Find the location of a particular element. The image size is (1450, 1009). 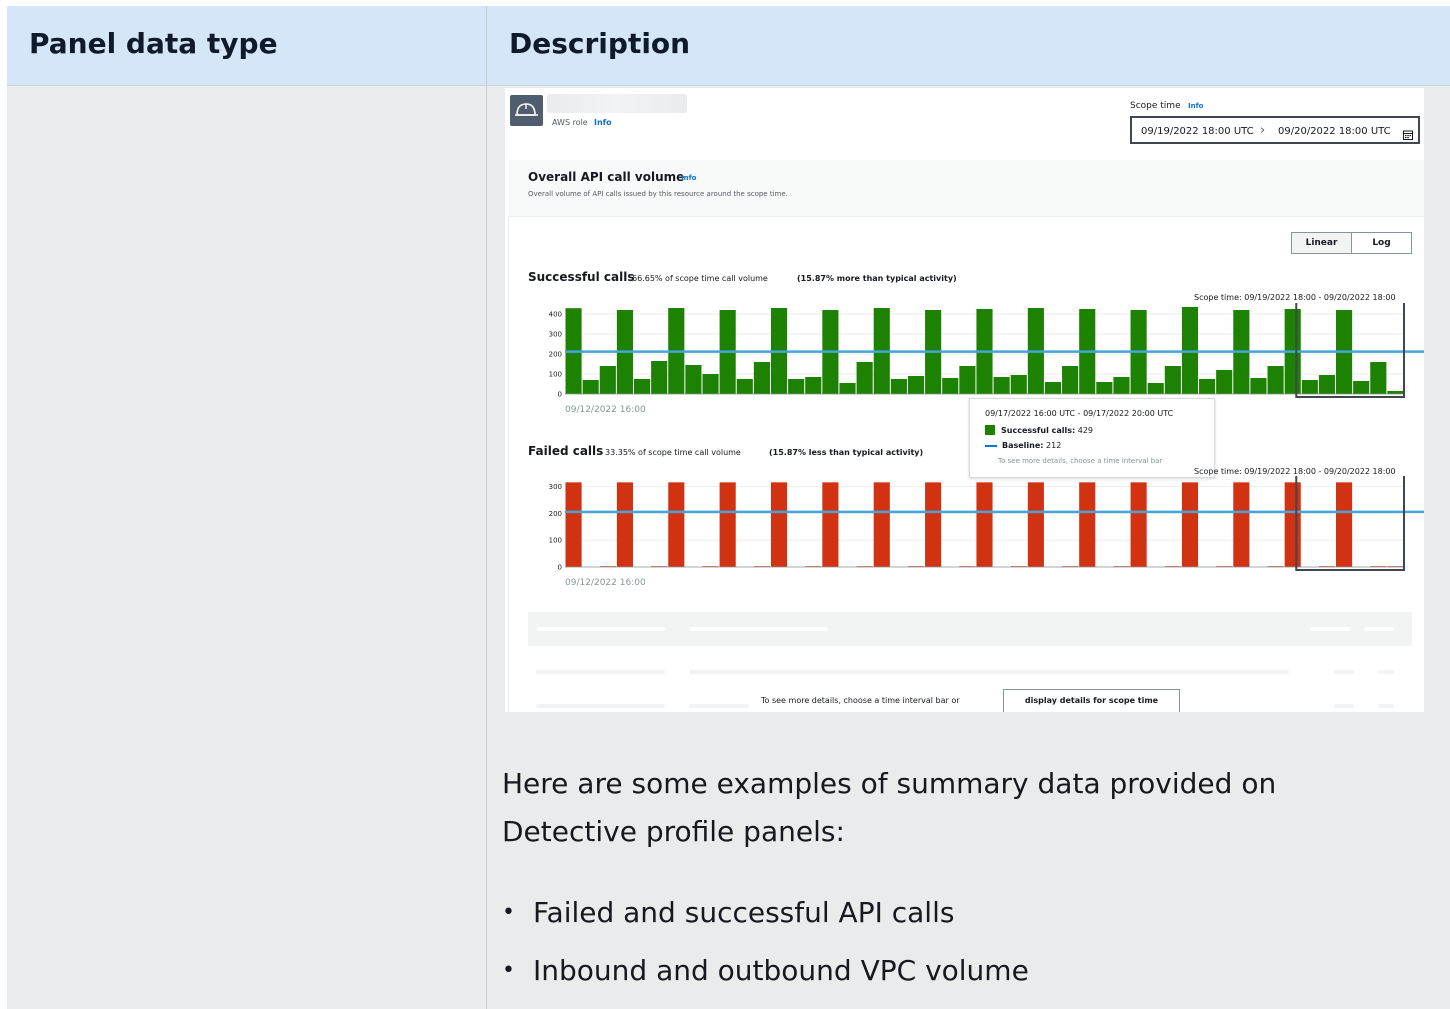

failed-ytick-label: 0 is located at coordinates (560, 568).